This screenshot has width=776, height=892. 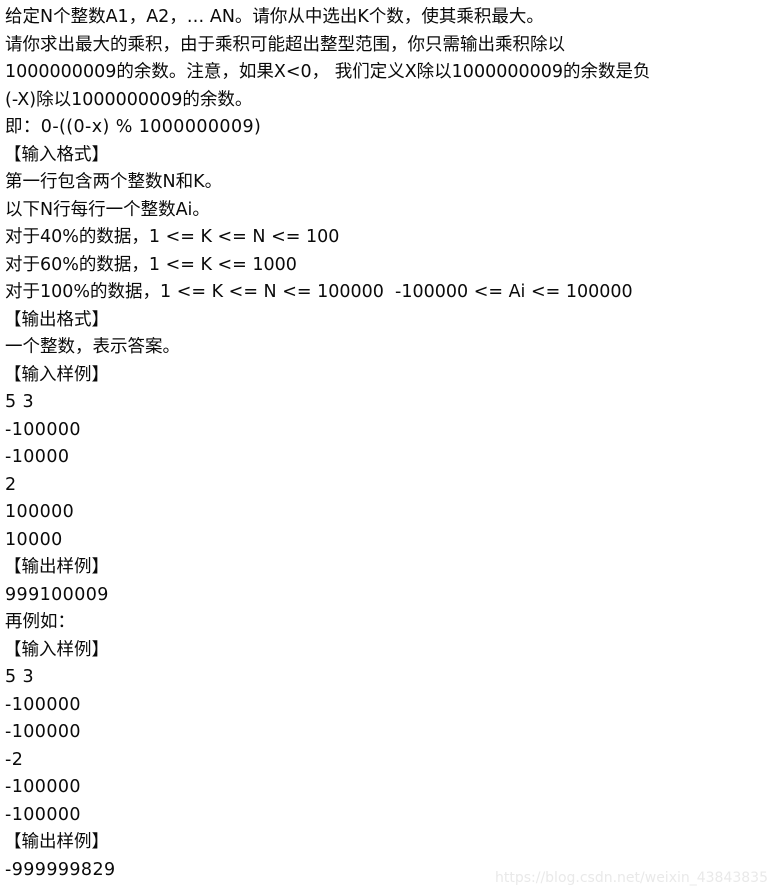 What do you see at coordinates (172, 237) in the screenshot?
I see `constraint-40: 对于40%的数据，1 <= K <= N <= 100` at bounding box center [172, 237].